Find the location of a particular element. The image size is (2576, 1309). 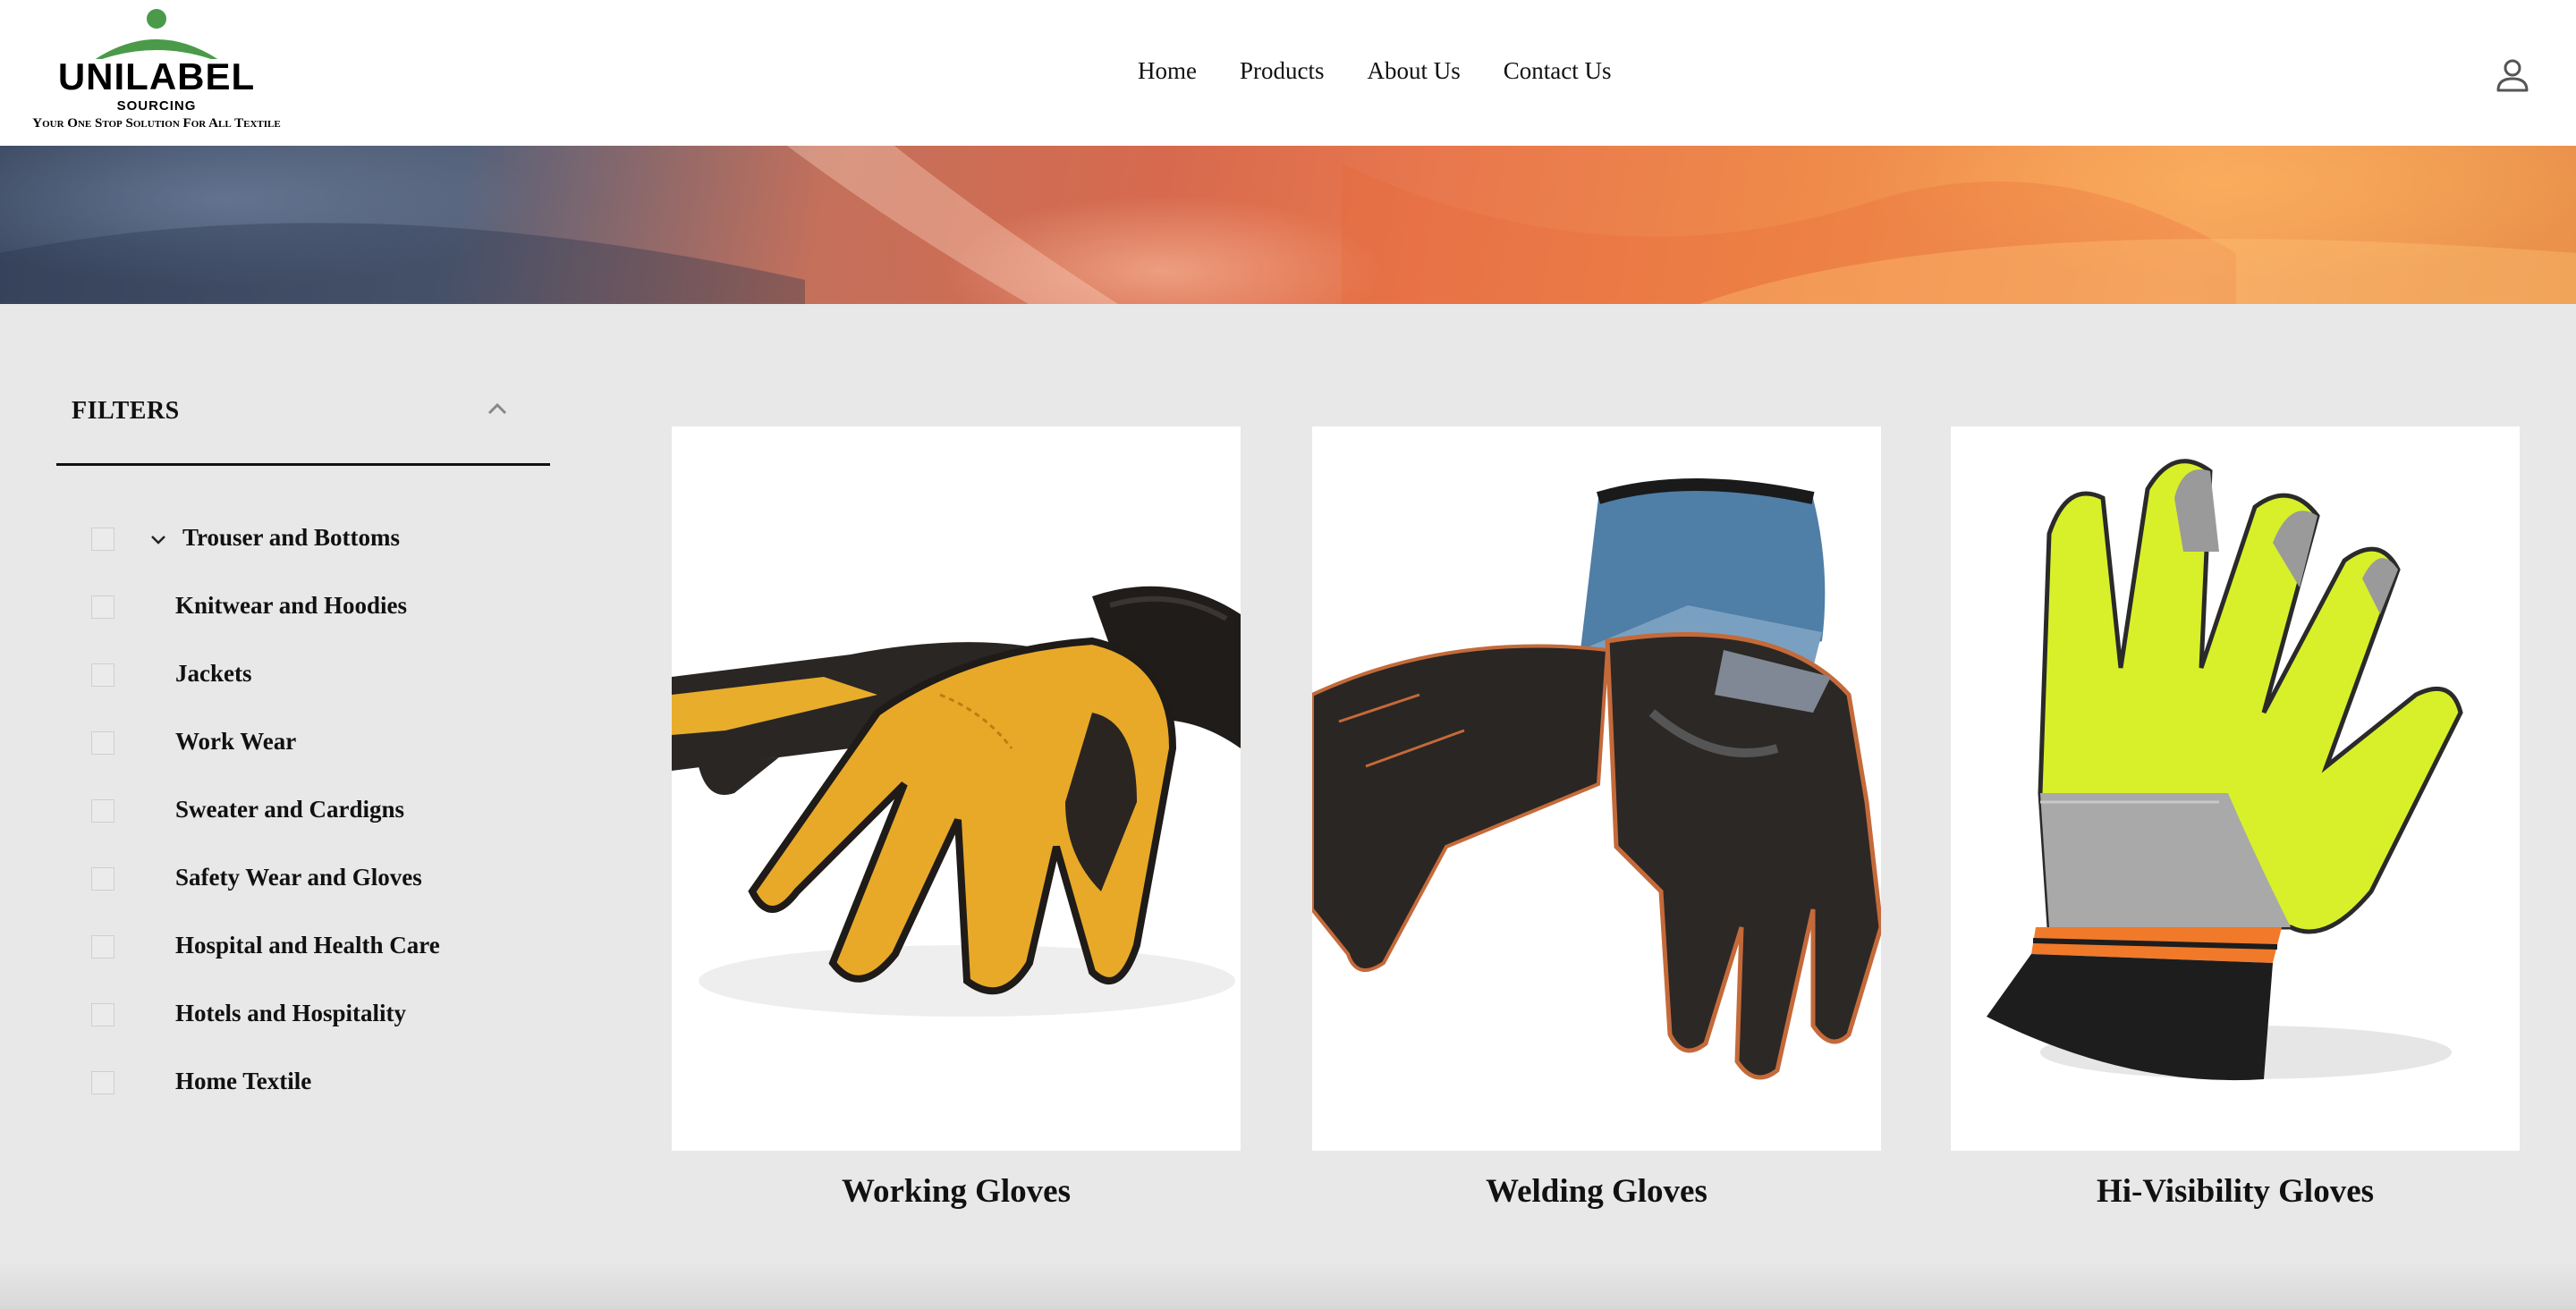

logo-tagline: Your One Stop Solution For All Textile is located at coordinates (156, 123).